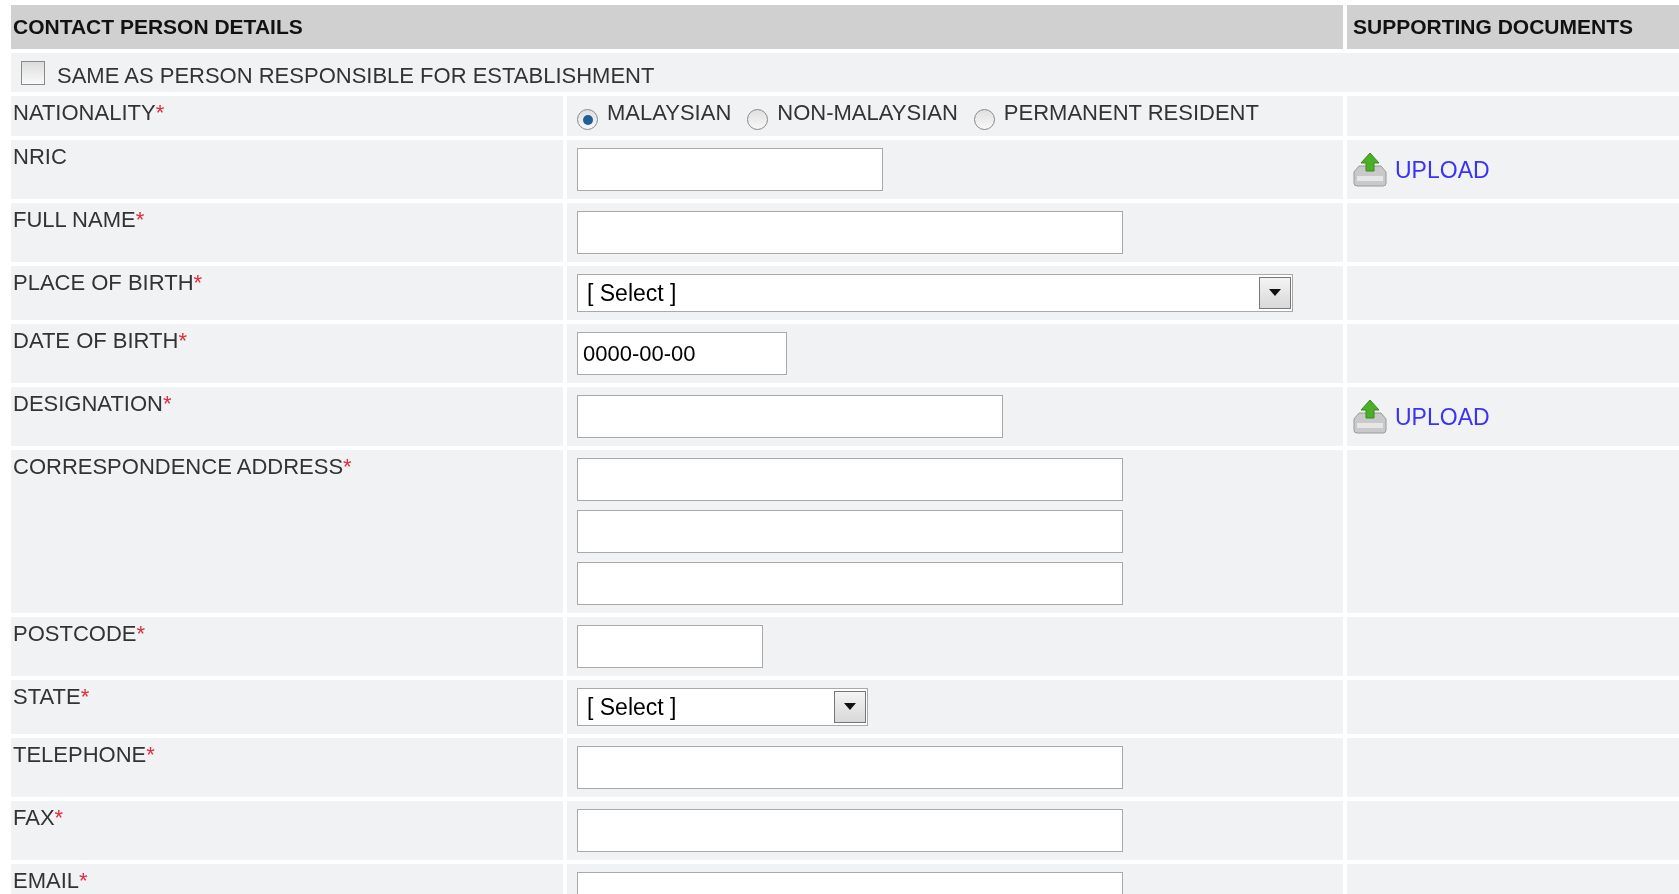 Image resolution: width=1679 pixels, height=894 pixels. I want to click on field-label: EMAIL, so click(46, 880).